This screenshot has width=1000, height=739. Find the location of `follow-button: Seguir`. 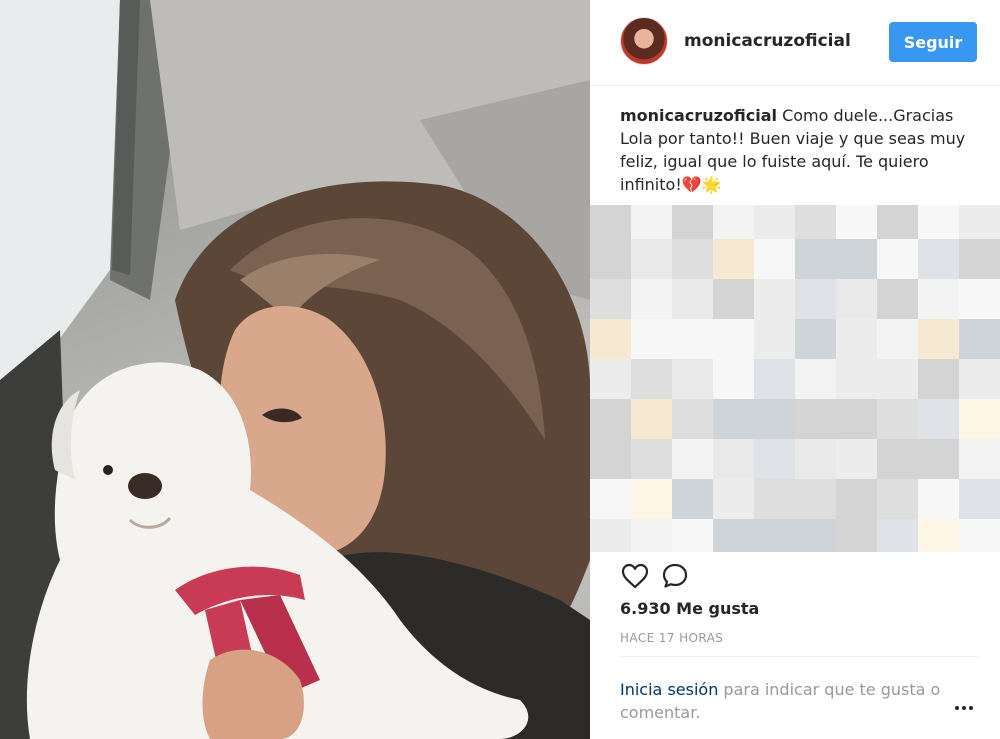

follow-button: Seguir is located at coordinates (933, 42).